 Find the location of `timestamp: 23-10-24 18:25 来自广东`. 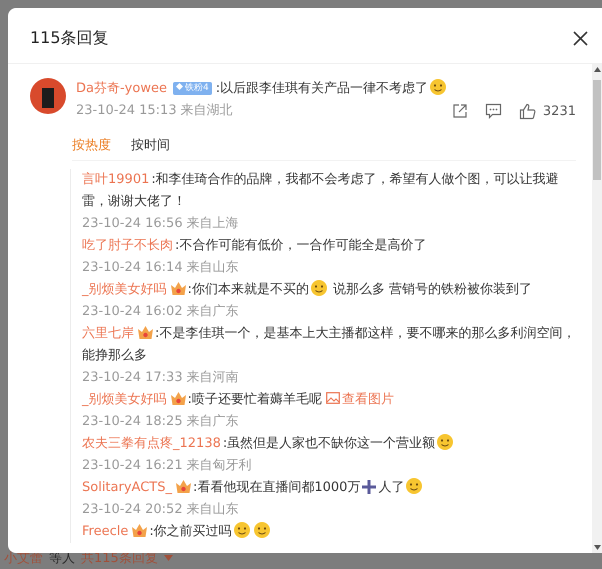

timestamp: 23-10-24 18:25 来自广东 is located at coordinates (161, 422).